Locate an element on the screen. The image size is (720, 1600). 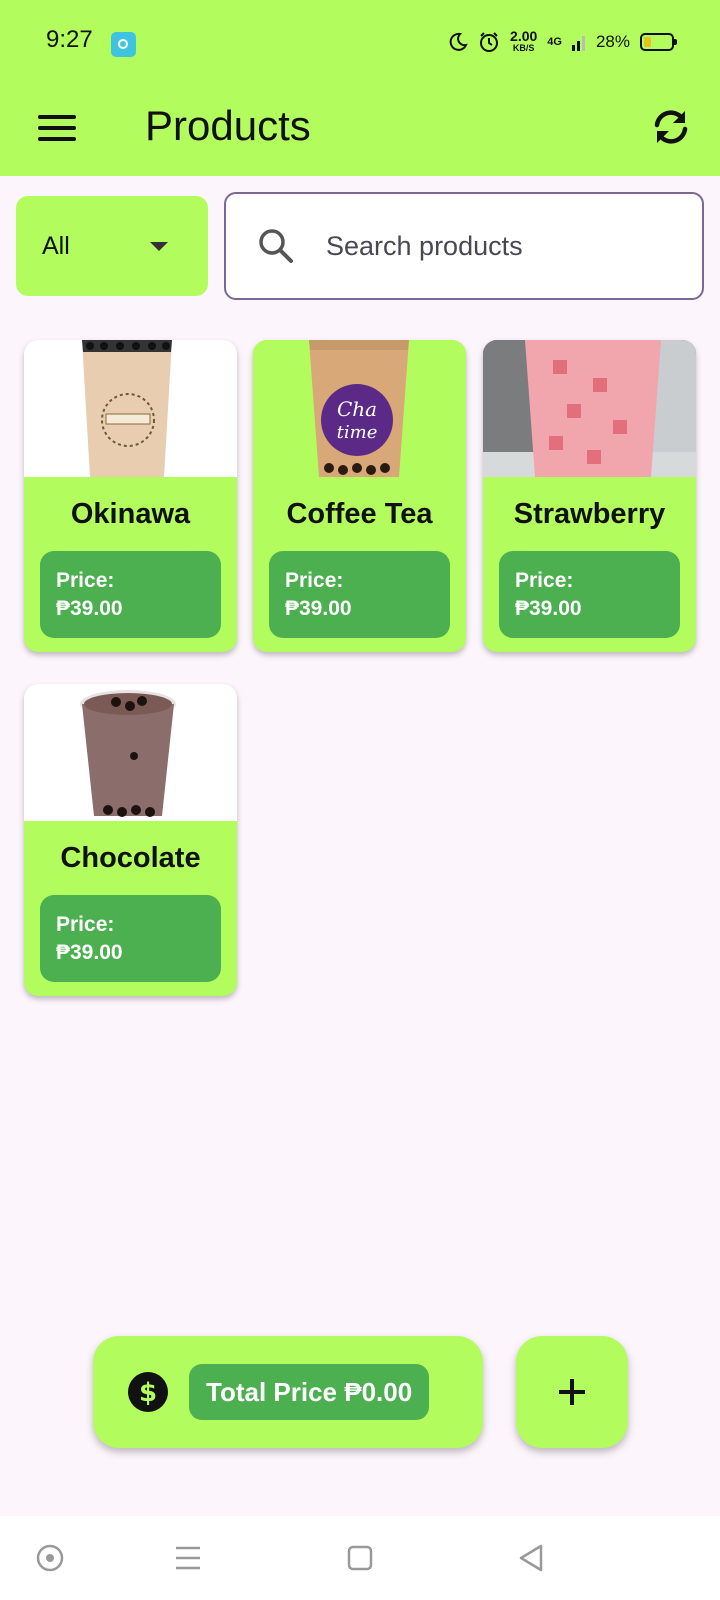
svg-text: Cha is located at coordinates (357, 409).